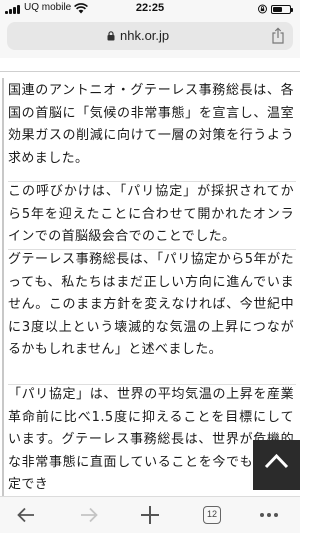 Image resolution: width=320 pixels, height=533 pixels. Describe the element at coordinates (262, 9) in the screenshot. I see `lock-rotation-icon` at that location.